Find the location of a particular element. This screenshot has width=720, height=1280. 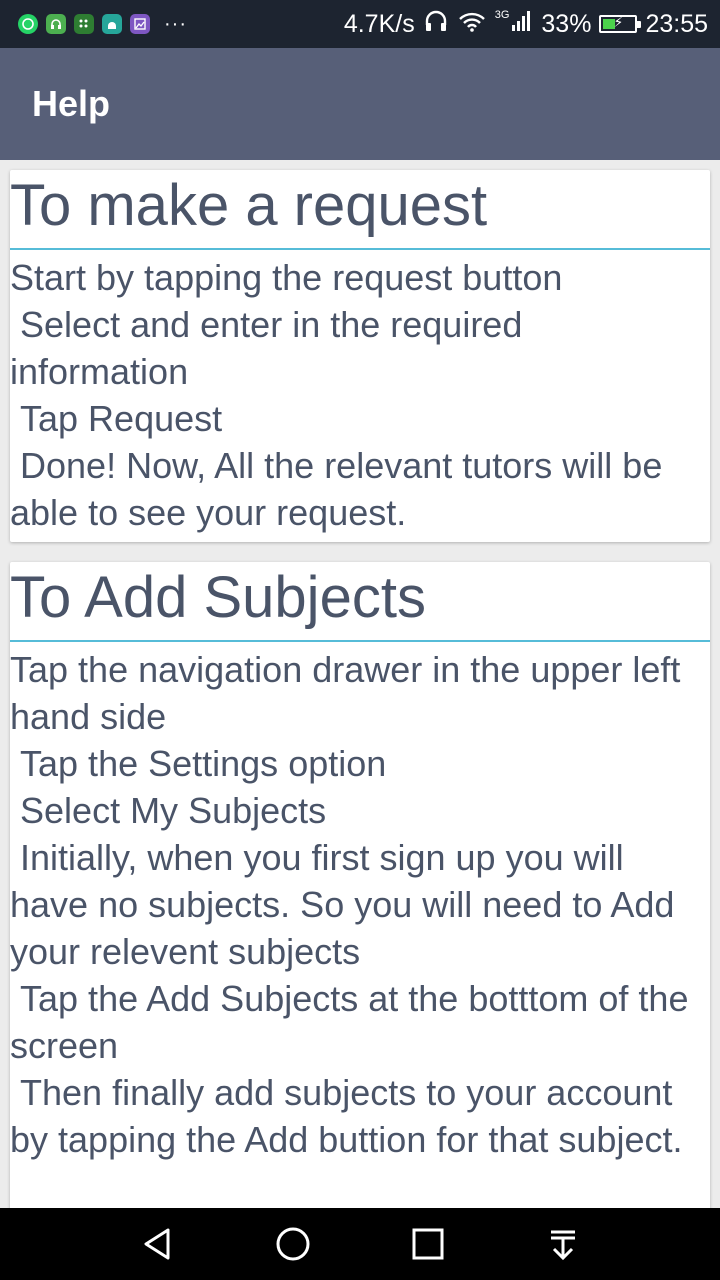

recents-icon is located at coordinates (427, 1244).